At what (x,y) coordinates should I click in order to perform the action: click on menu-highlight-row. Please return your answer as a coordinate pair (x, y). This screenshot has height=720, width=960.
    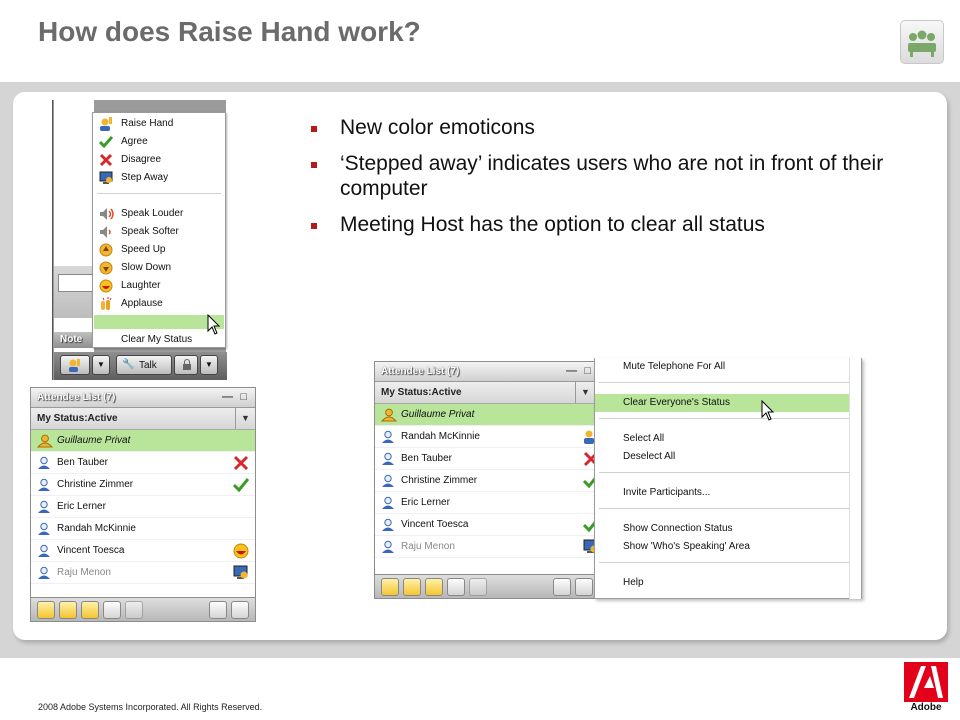
    Looking at the image, I should click on (159, 322).